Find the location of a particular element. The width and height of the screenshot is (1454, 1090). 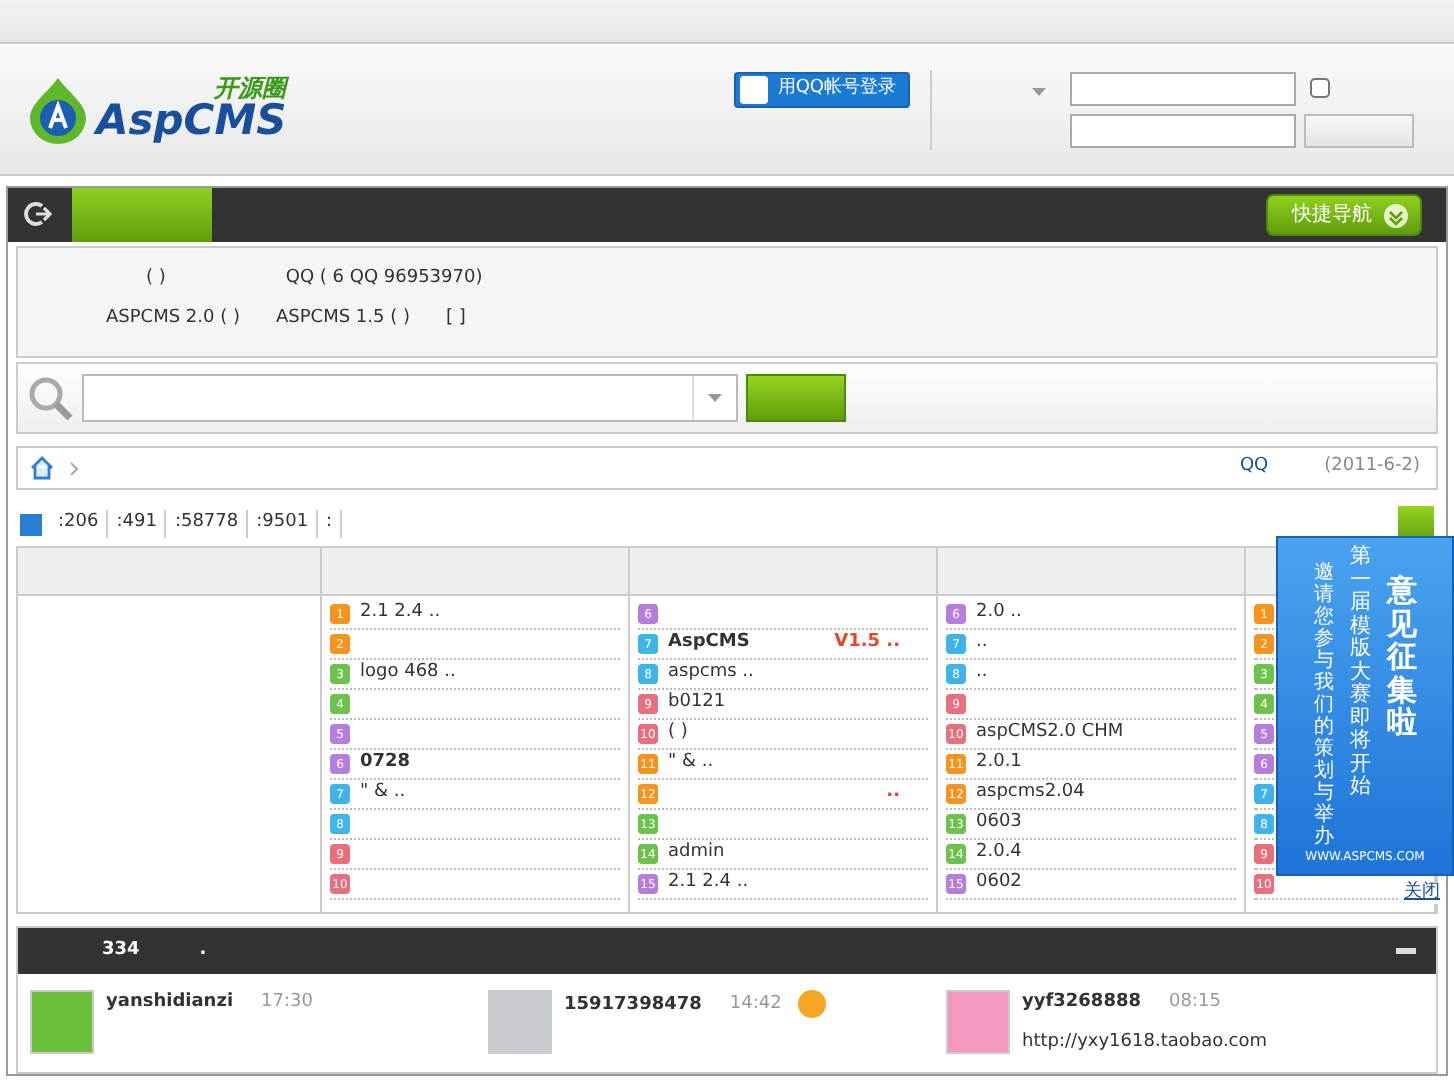

notice-text: ASPCMS 1.5 ( ) is located at coordinates (342, 319).